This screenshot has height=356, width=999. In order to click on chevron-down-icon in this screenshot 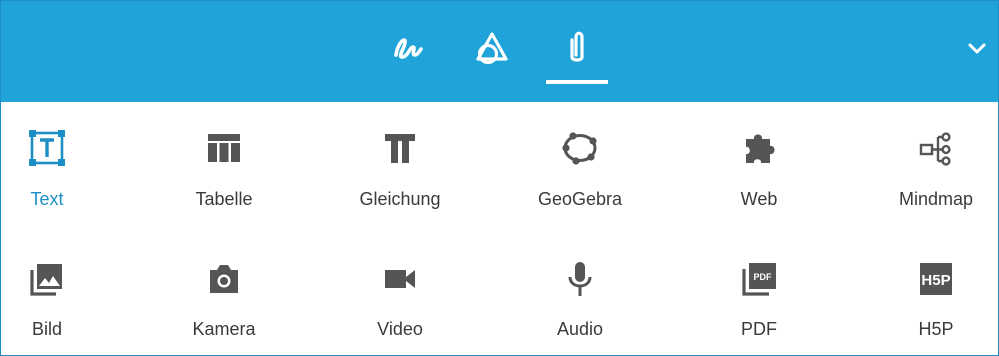, I will do `click(977, 48)`.